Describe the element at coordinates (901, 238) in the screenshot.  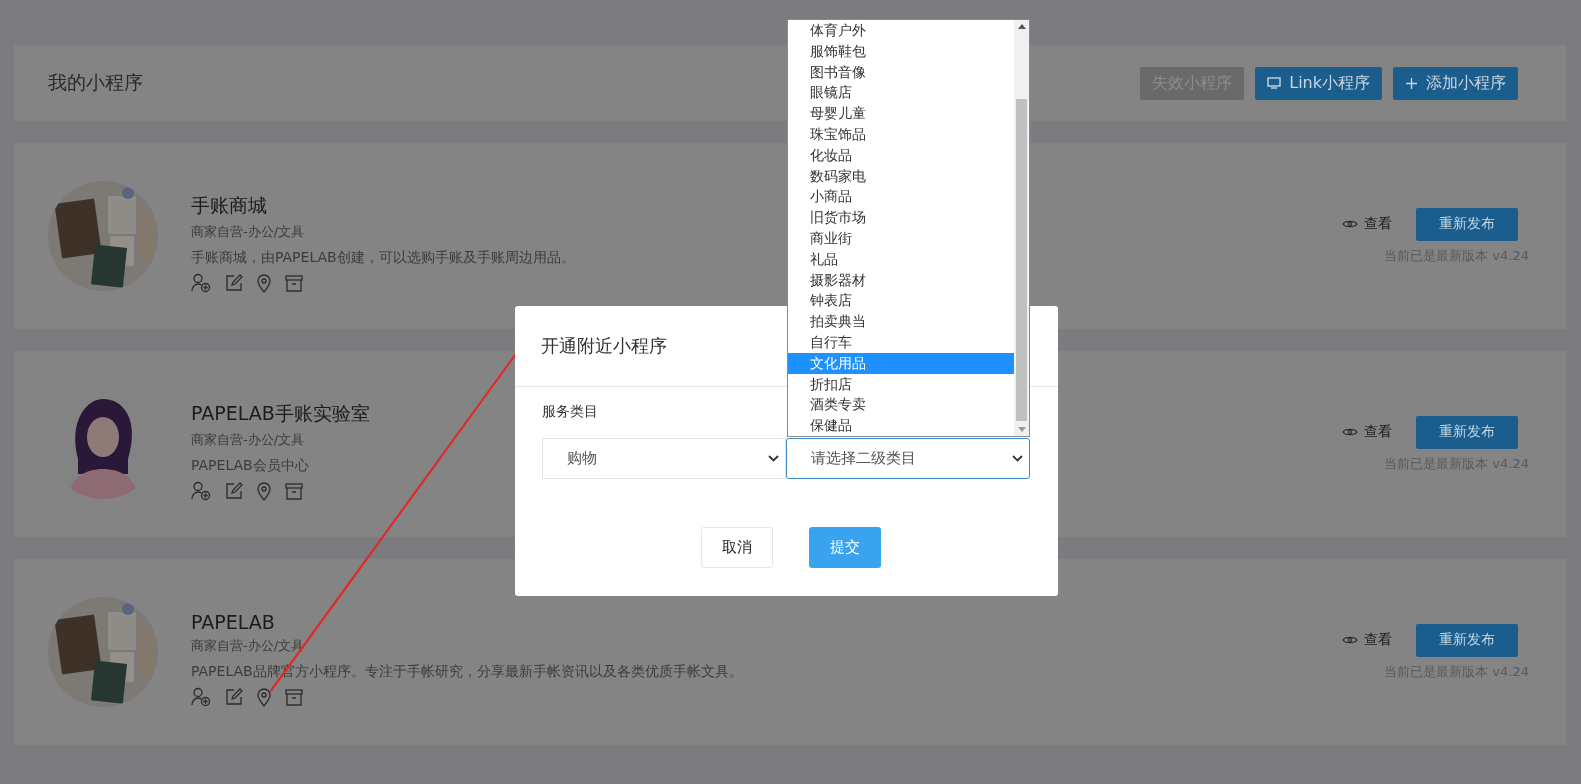
I see `dropdown-option: 商业街` at that location.